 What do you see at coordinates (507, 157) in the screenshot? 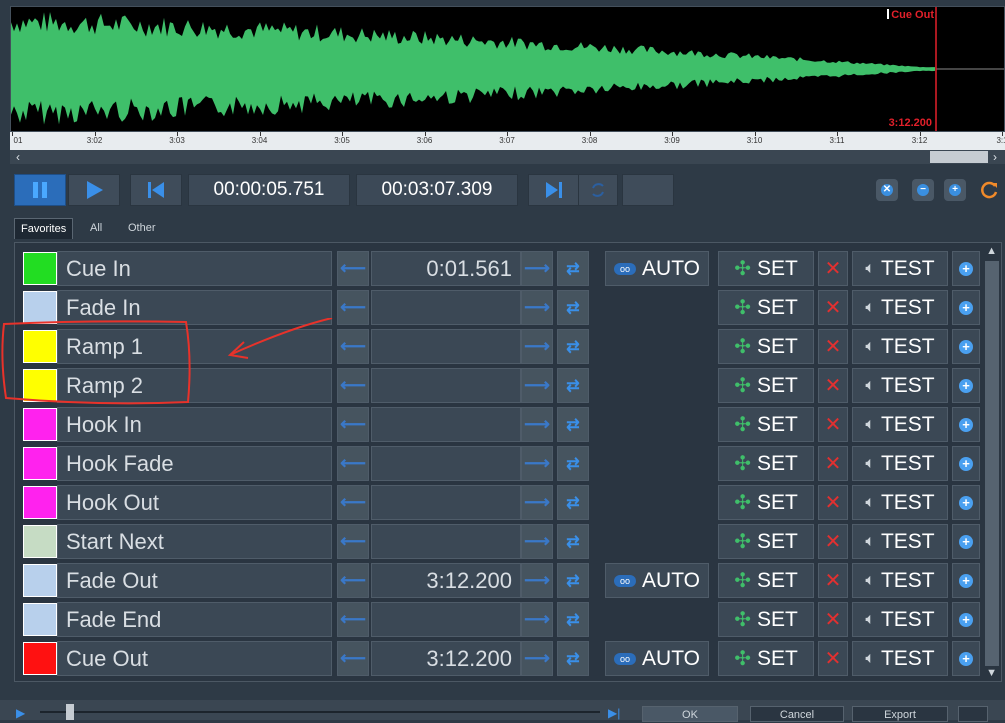
I see `waveform-scrollbar: ‹ ›` at bounding box center [507, 157].